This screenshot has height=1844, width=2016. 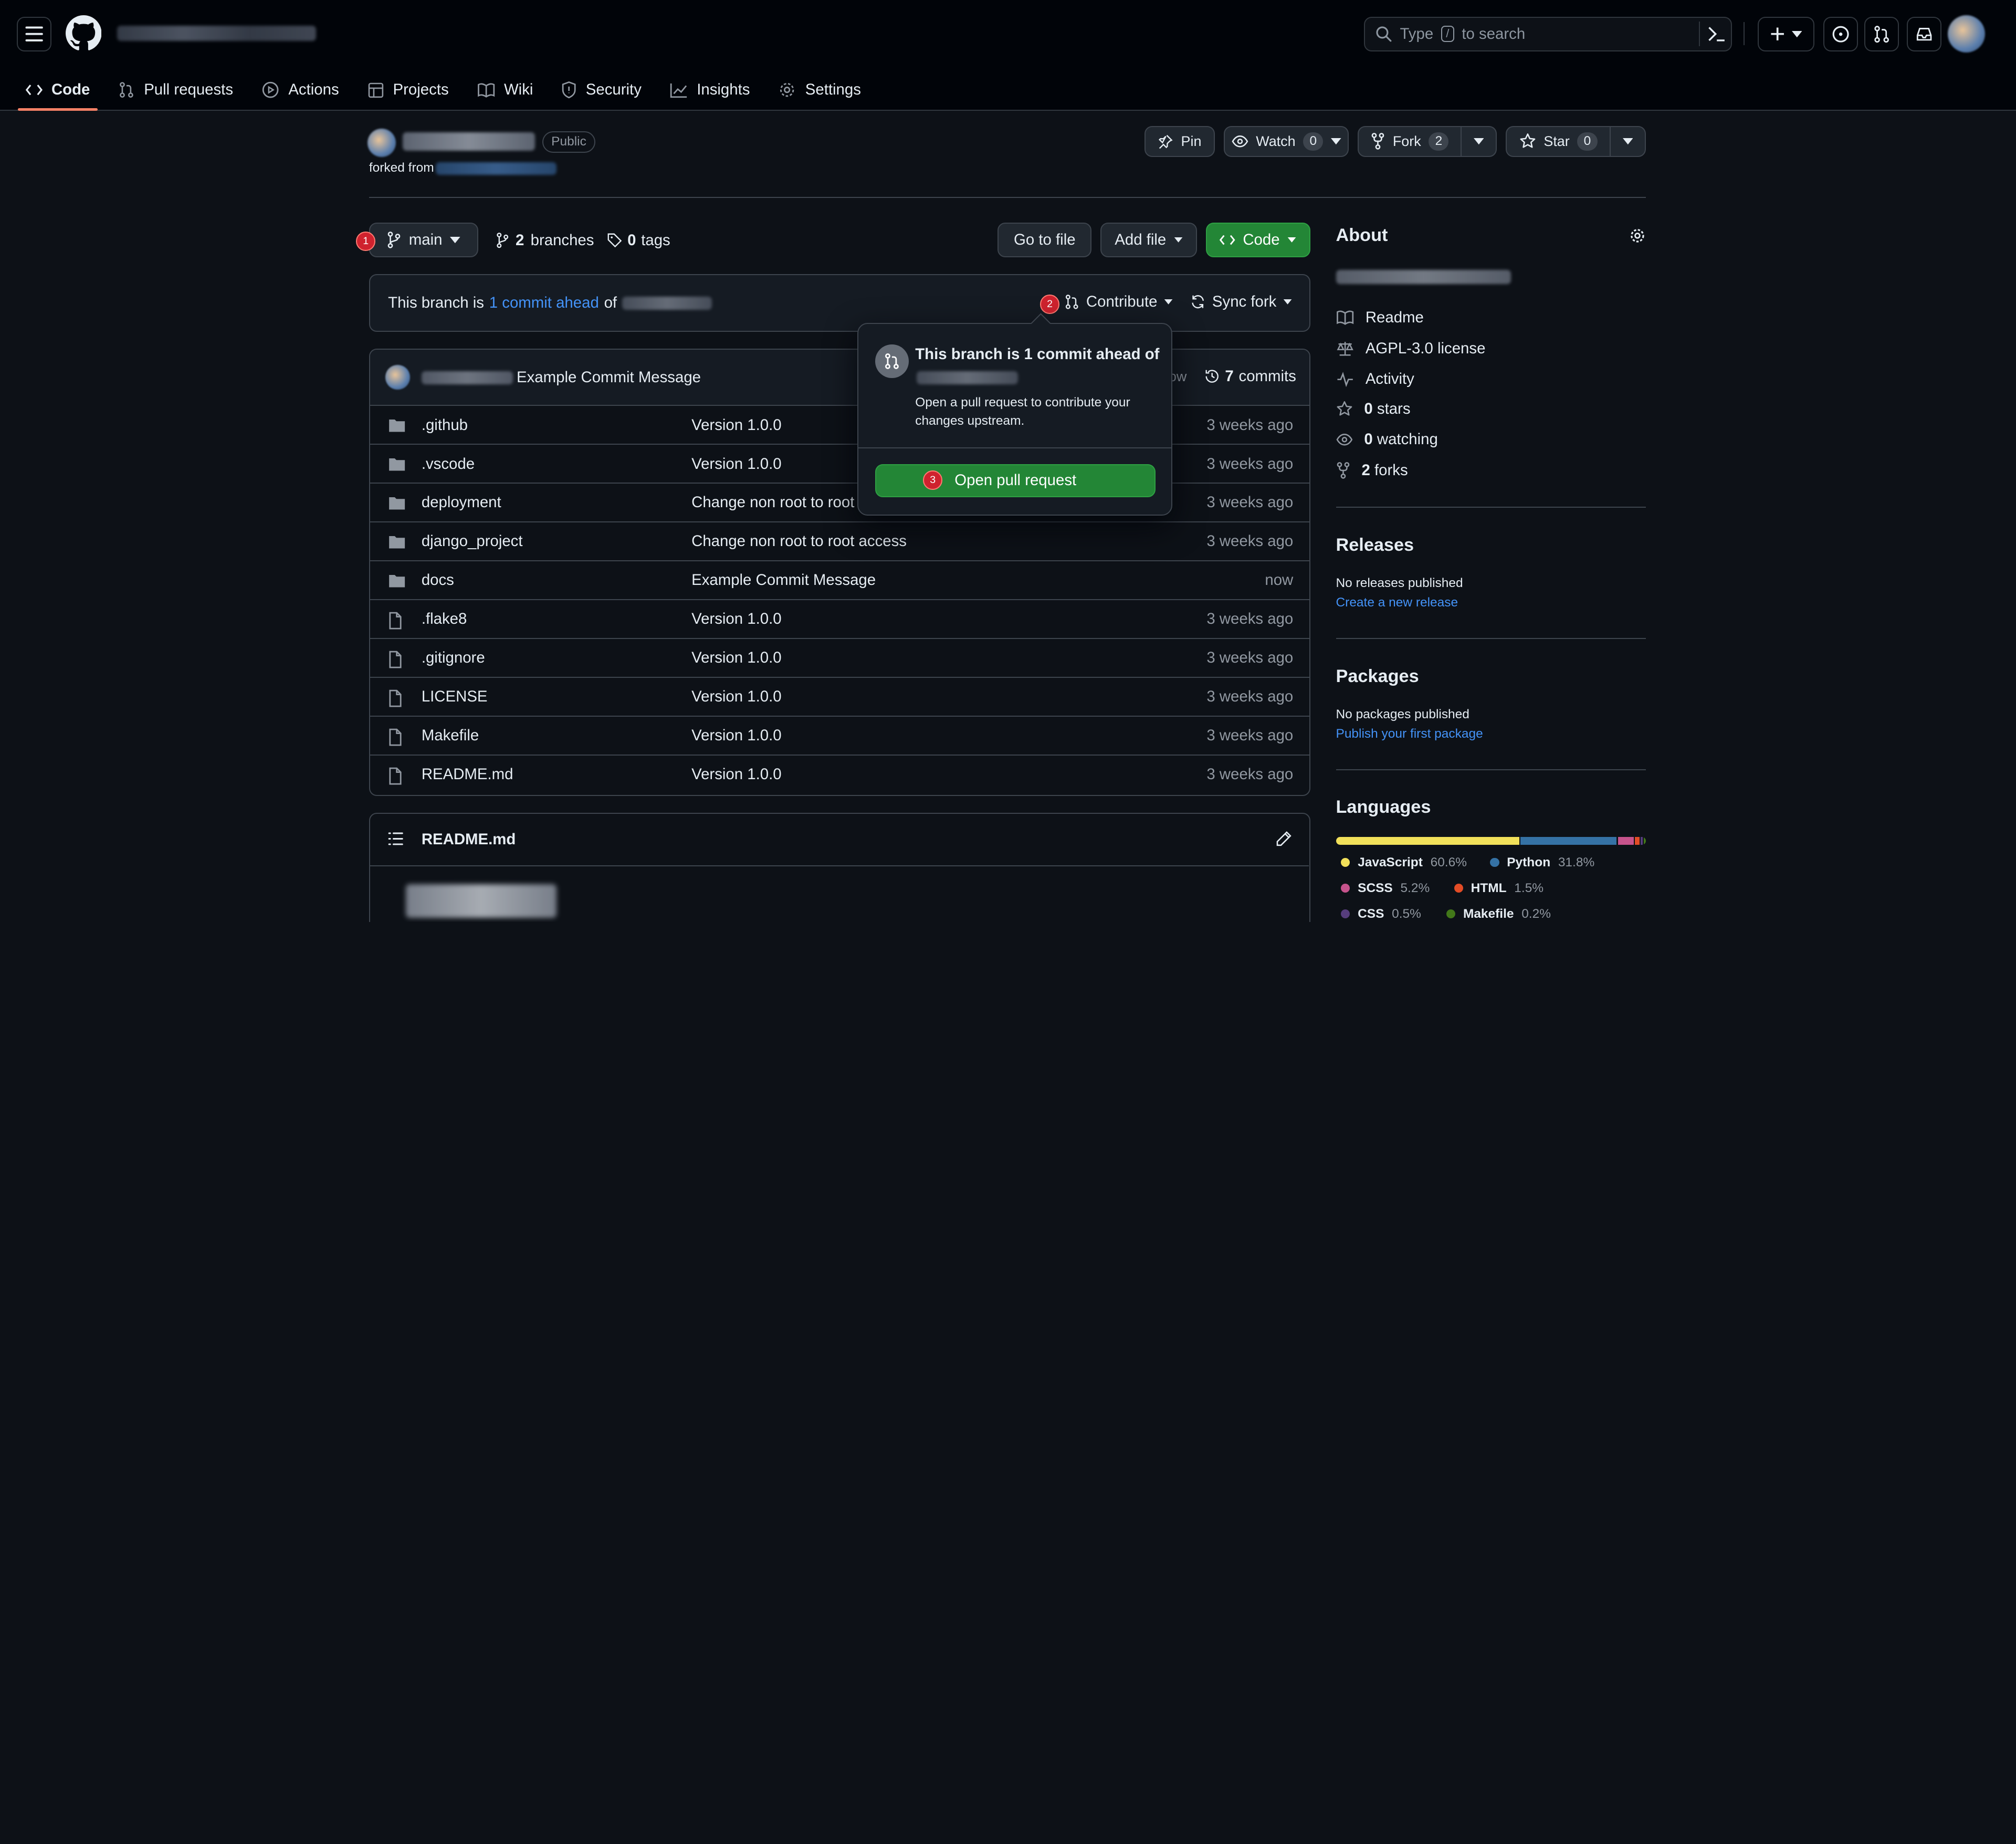 What do you see at coordinates (1558, 141) in the screenshot?
I see `star-button: Star 0` at bounding box center [1558, 141].